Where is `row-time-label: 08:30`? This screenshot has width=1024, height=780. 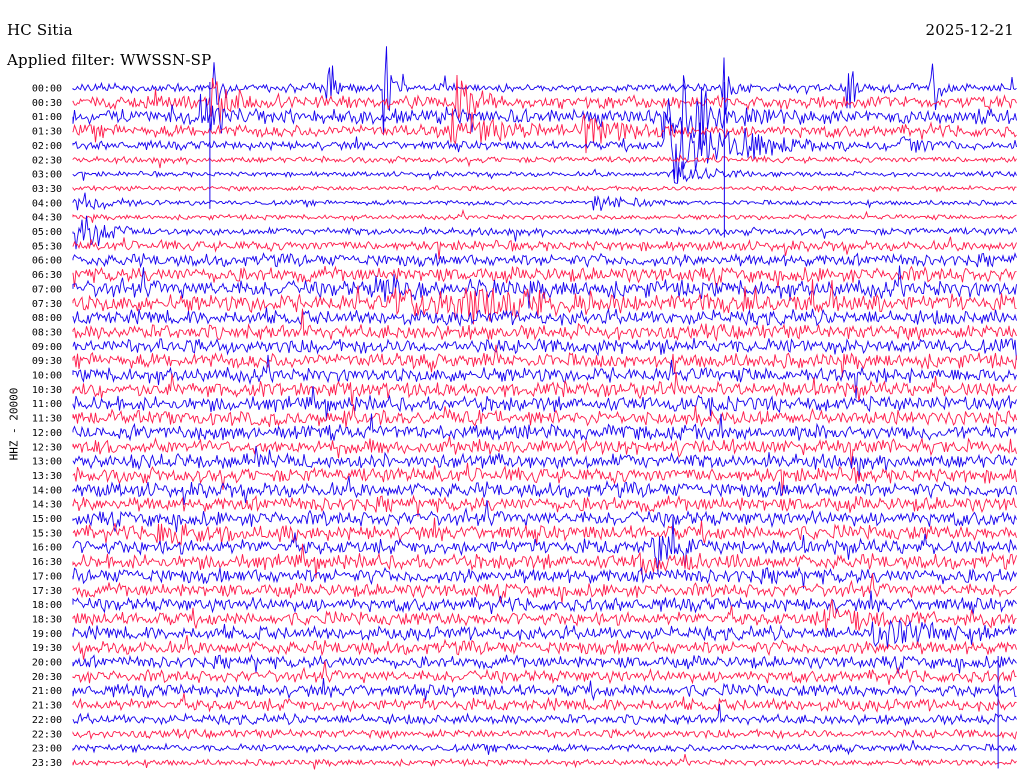 row-time-label: 08:30 is located at coordinates (47, 332).